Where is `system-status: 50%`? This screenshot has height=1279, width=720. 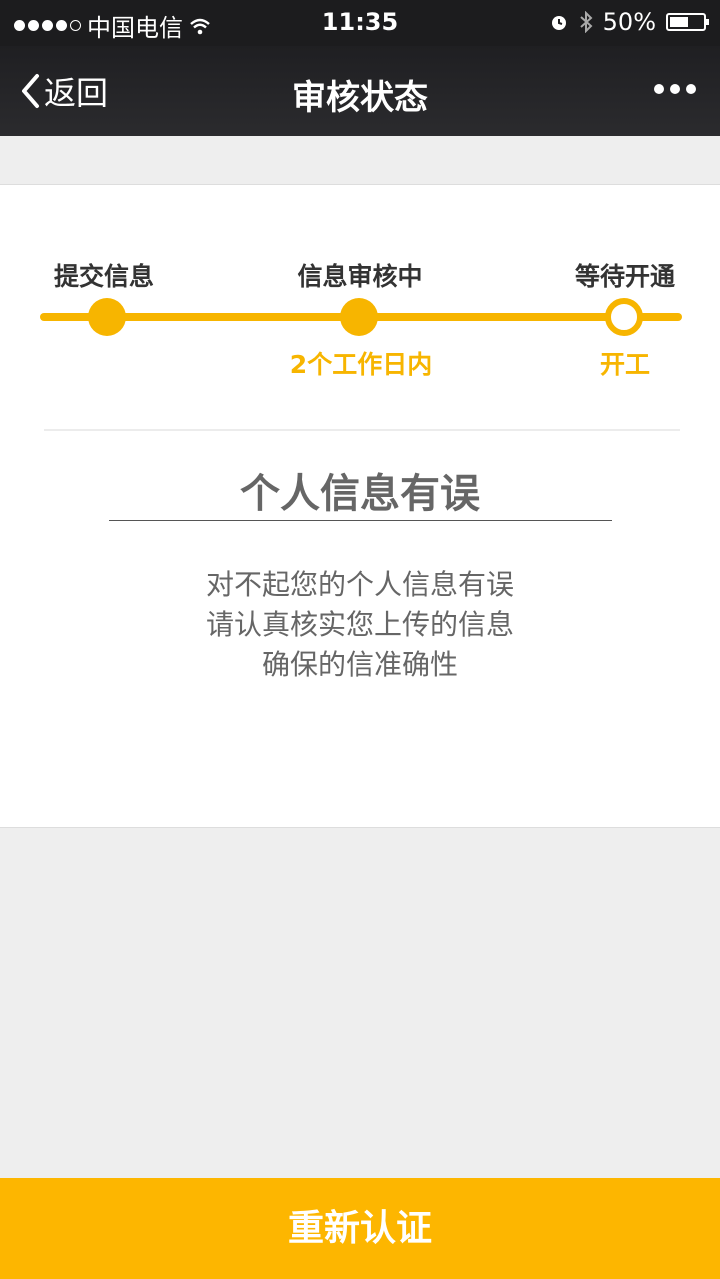
system-status: 50% is located at coordinates (629, 22).